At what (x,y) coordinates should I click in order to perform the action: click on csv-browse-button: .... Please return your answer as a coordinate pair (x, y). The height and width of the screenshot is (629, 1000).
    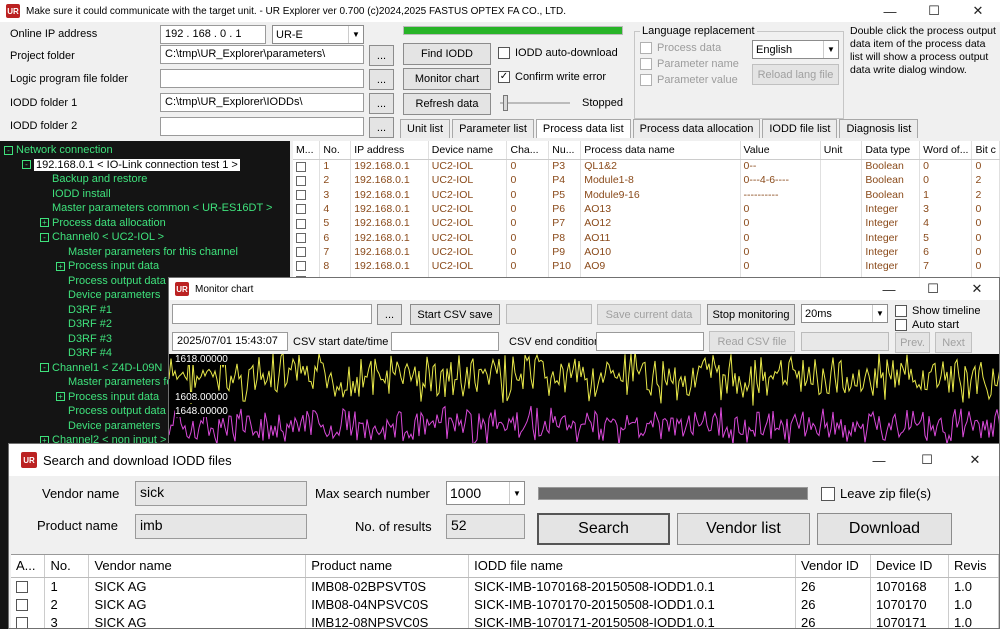
    Looking at the image, I should click on (389, 314).